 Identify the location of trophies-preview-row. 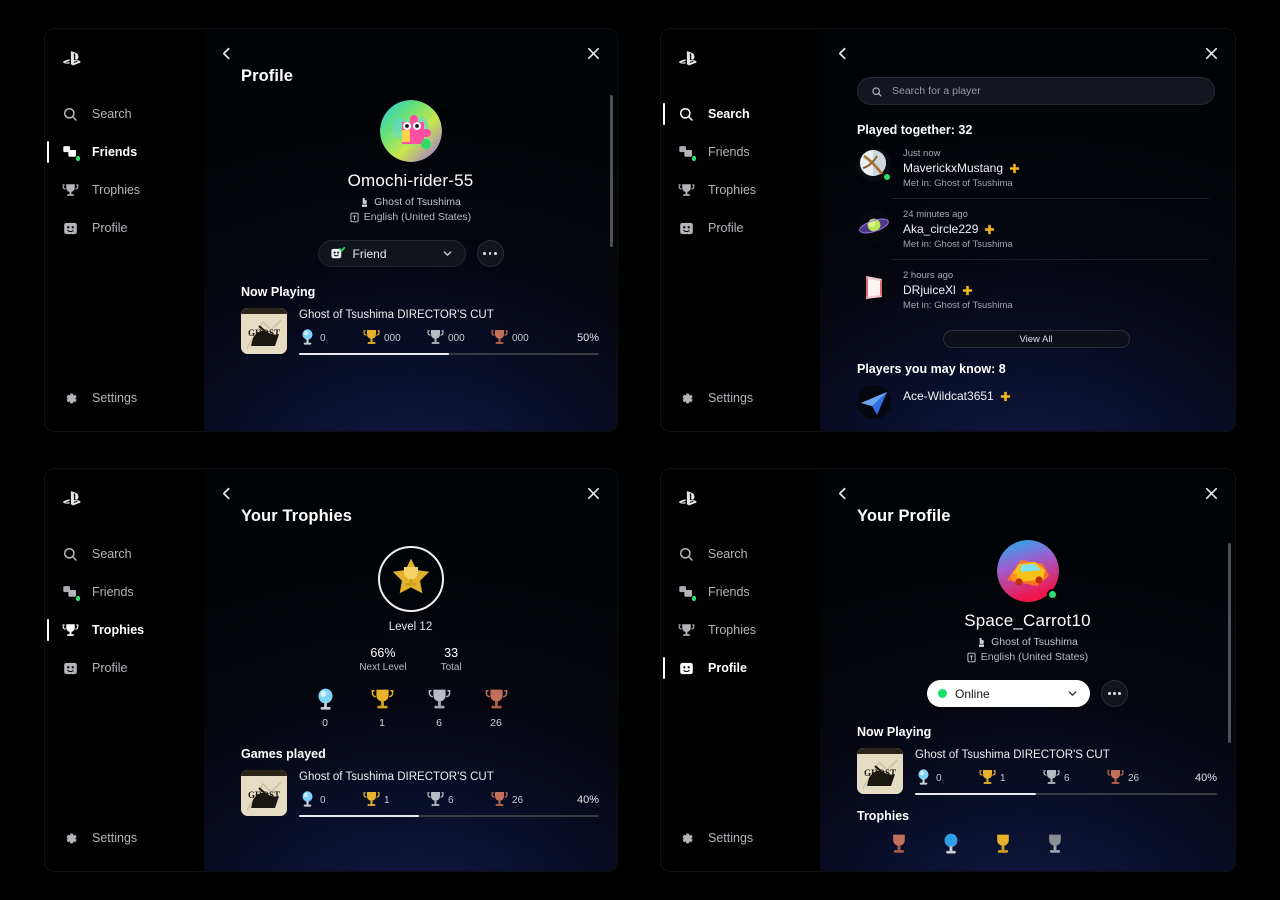
(1027, 844).